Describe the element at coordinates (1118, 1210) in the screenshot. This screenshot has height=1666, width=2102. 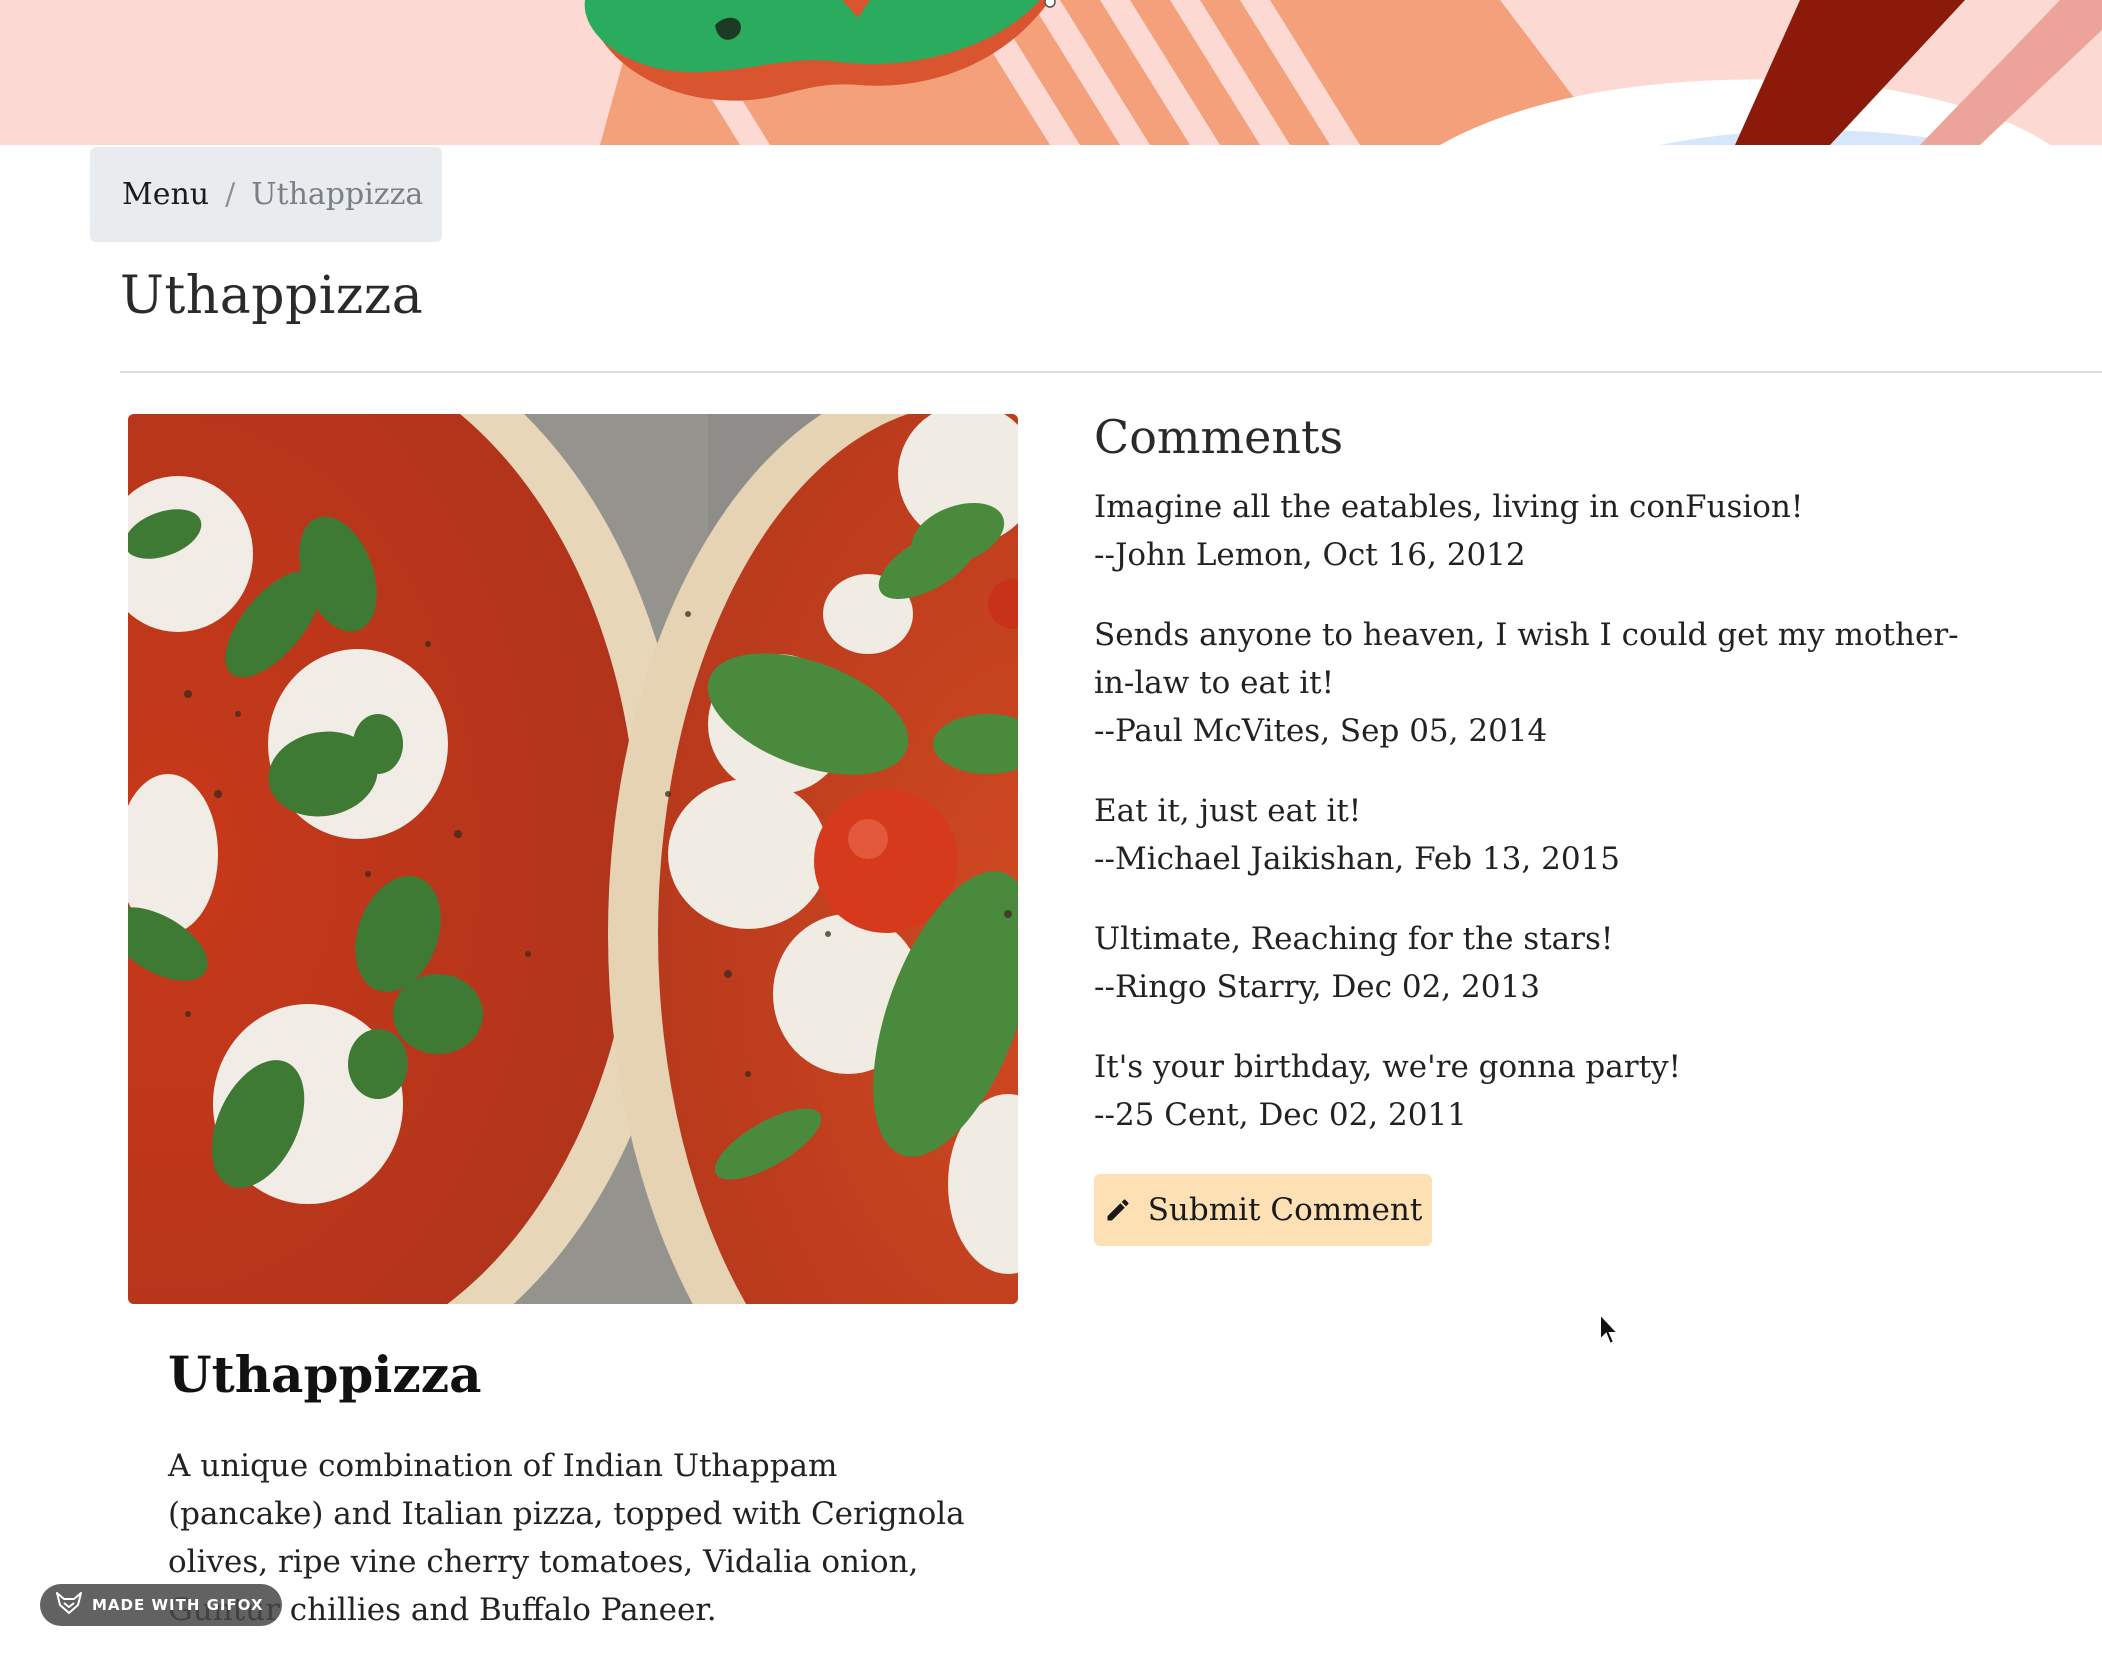
I see `pencil-icon` at that location.